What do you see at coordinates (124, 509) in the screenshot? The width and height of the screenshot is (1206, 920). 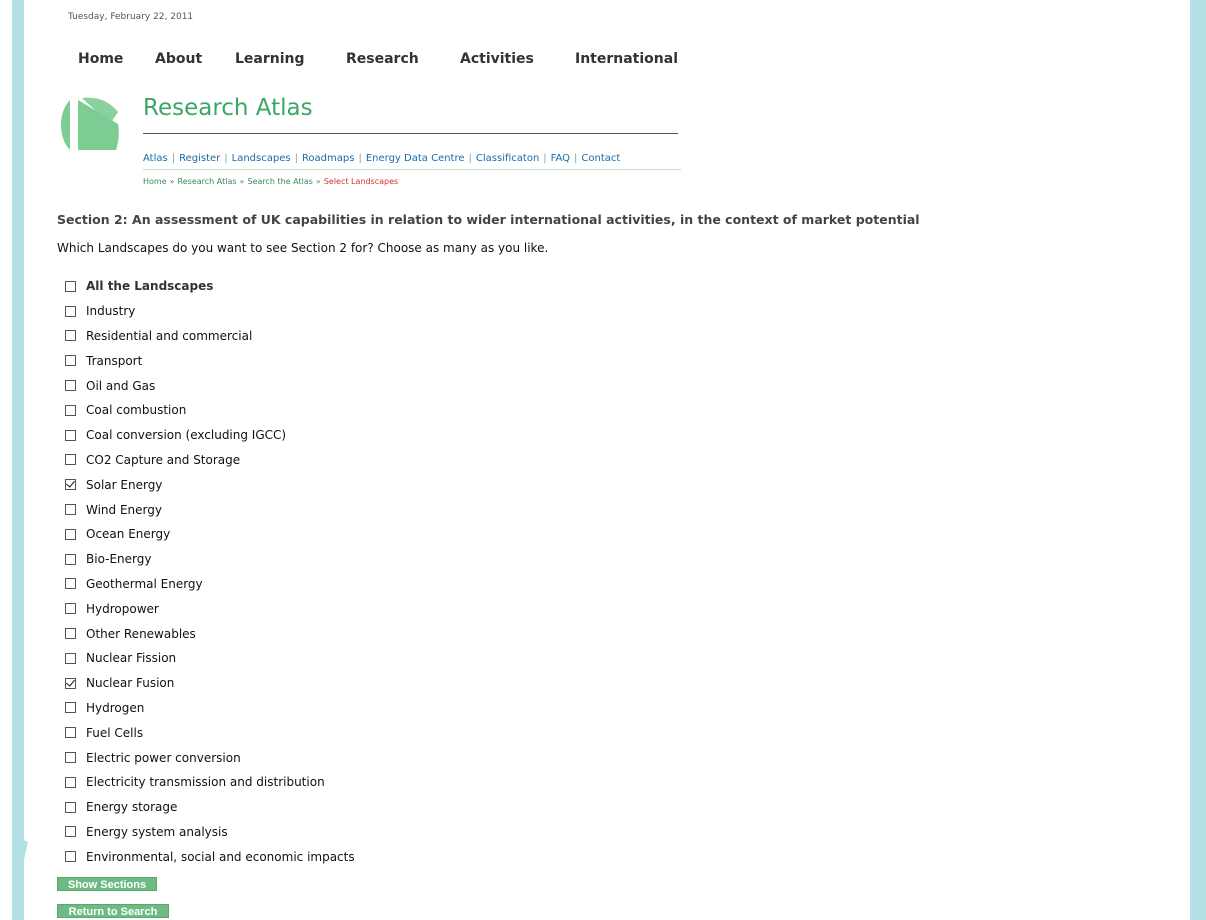 I see `landscape-option-label: Wind Energy` at bounding box center [124, 509].